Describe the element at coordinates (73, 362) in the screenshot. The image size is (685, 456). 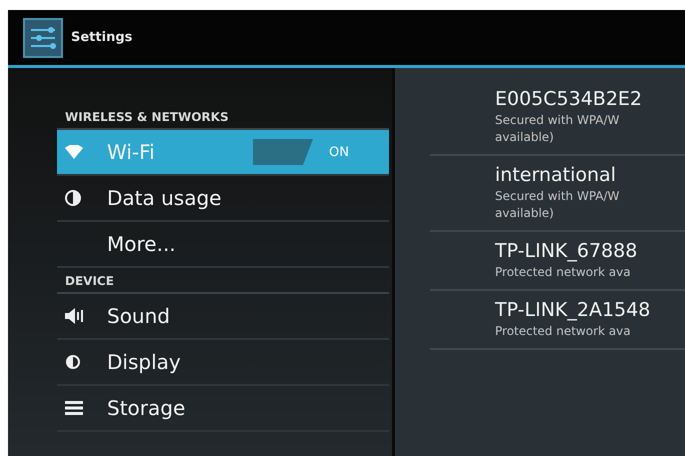
I see `brightness-icon` at that location.